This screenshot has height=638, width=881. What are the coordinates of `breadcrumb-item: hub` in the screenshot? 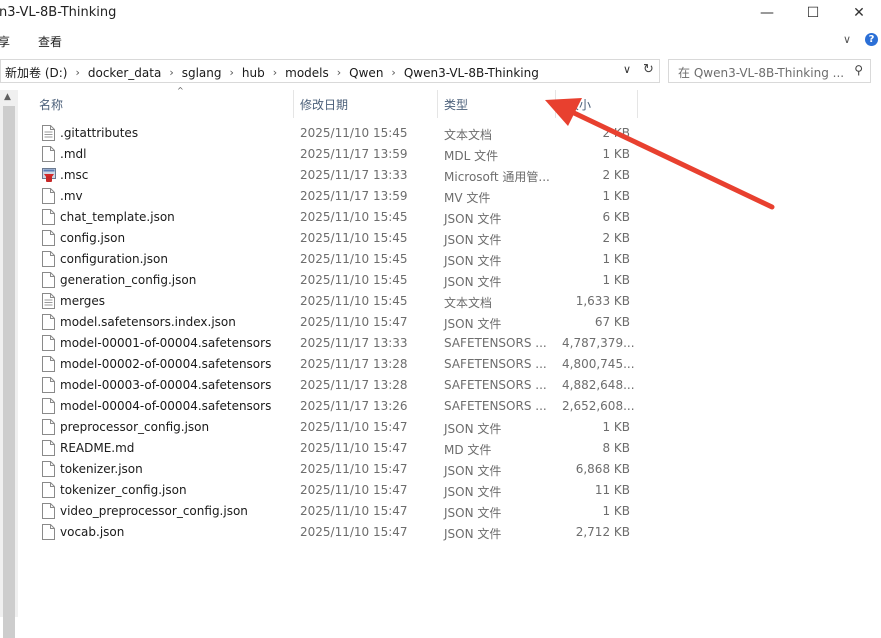 It's located at (253, 73).